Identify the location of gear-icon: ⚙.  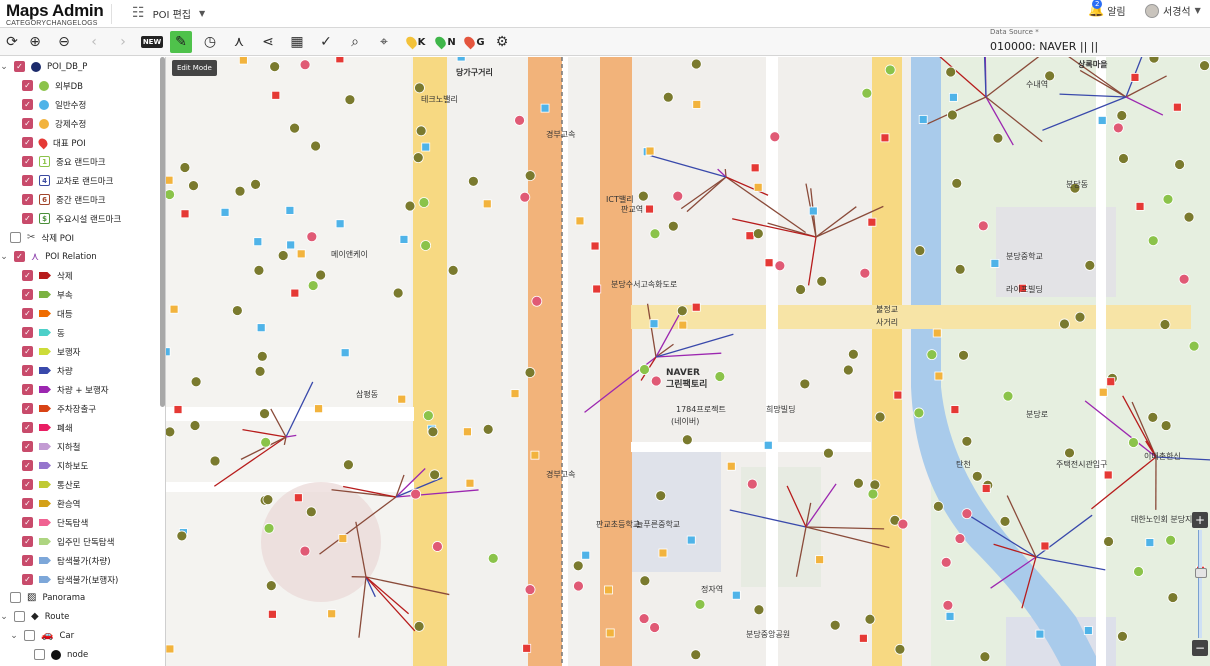
(502, 42).